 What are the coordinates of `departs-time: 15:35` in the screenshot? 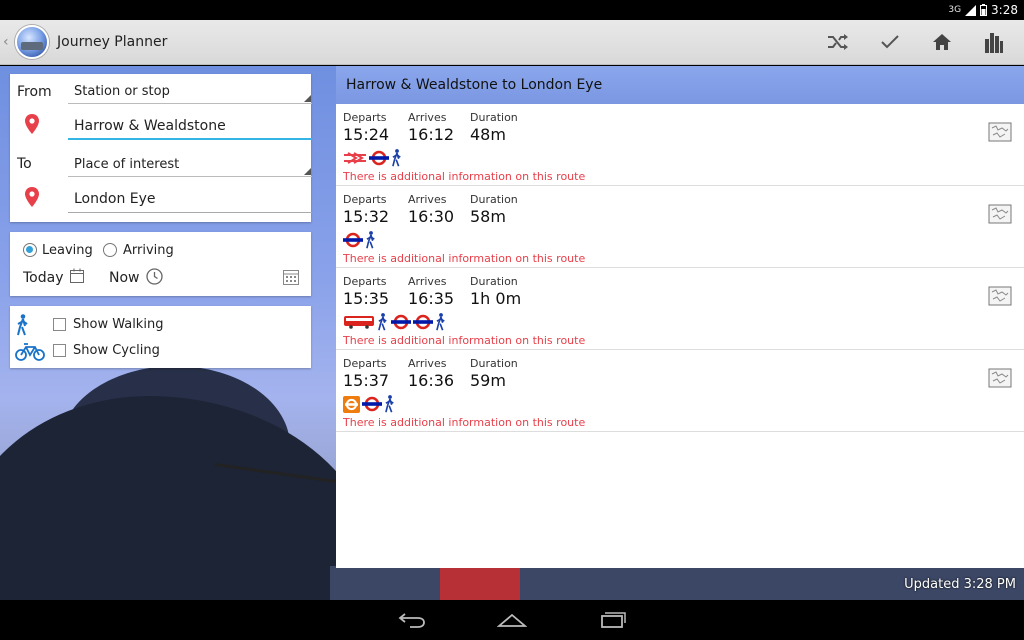 It's located at (366, 298).